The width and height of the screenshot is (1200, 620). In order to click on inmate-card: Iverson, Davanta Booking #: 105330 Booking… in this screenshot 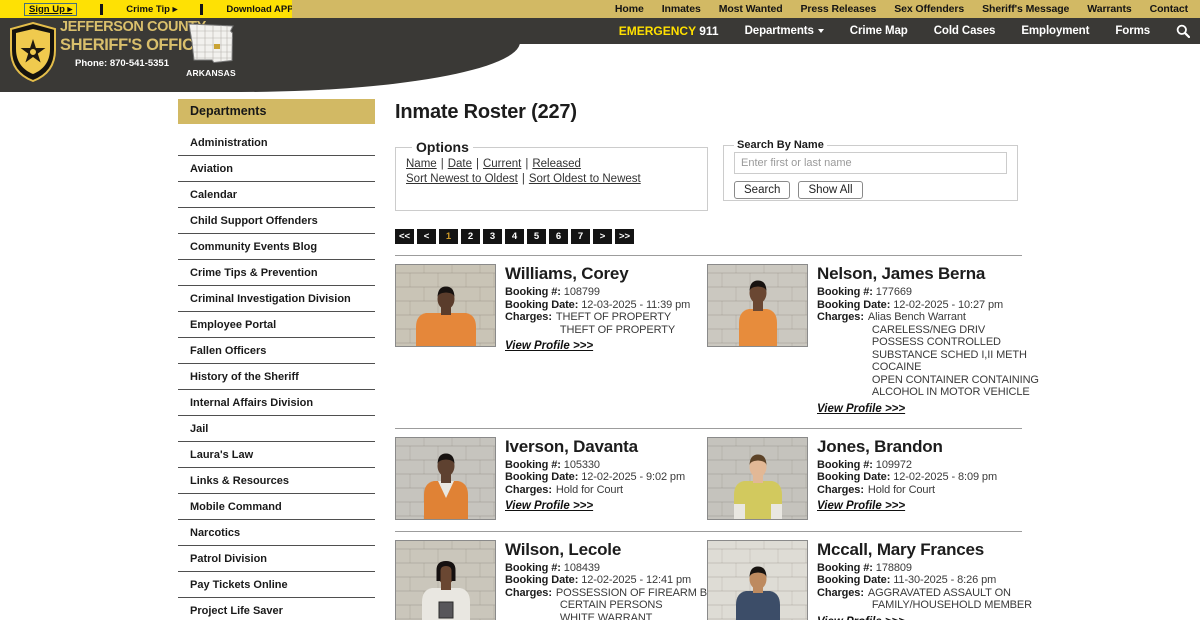, I will do `click(551, 483)`.